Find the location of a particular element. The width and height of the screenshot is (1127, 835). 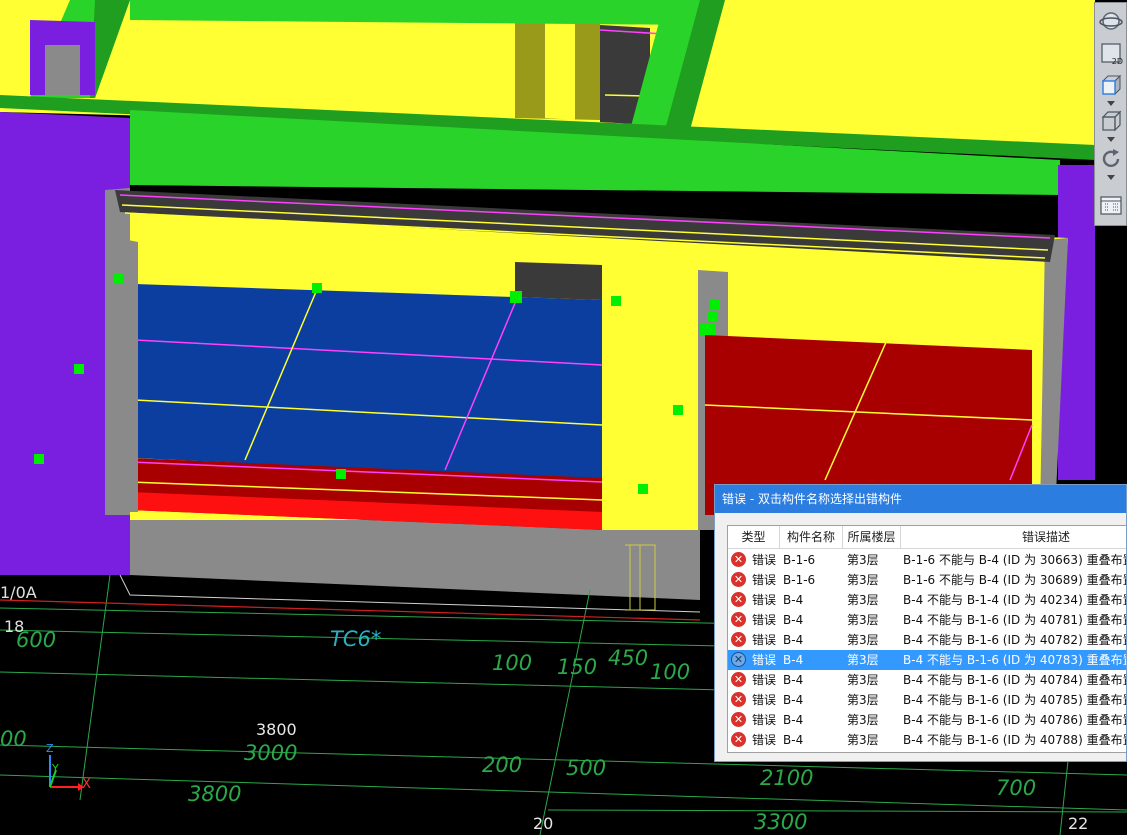

table-row: ✕ 错误 B-4 第3层 B-4 不能与 B-1-6 (ID 为 40781) 重叠布置 is located at coordinates (927, 620).